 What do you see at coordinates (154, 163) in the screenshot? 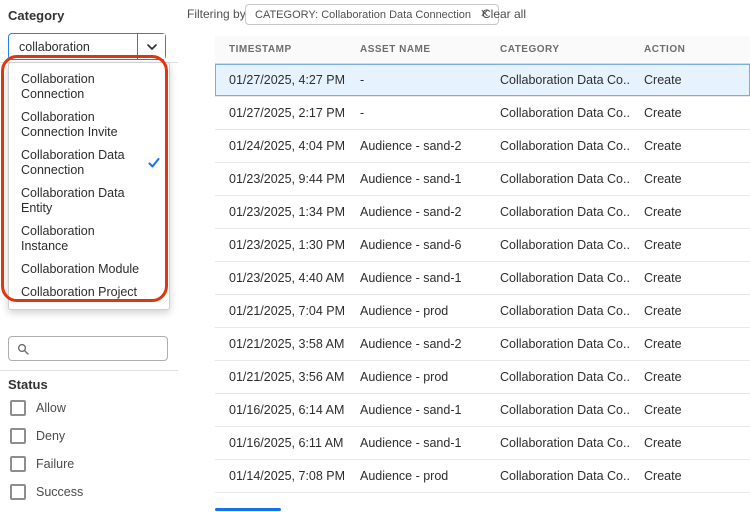
I see `checkmark-icon` at bounding box center [154, 163].